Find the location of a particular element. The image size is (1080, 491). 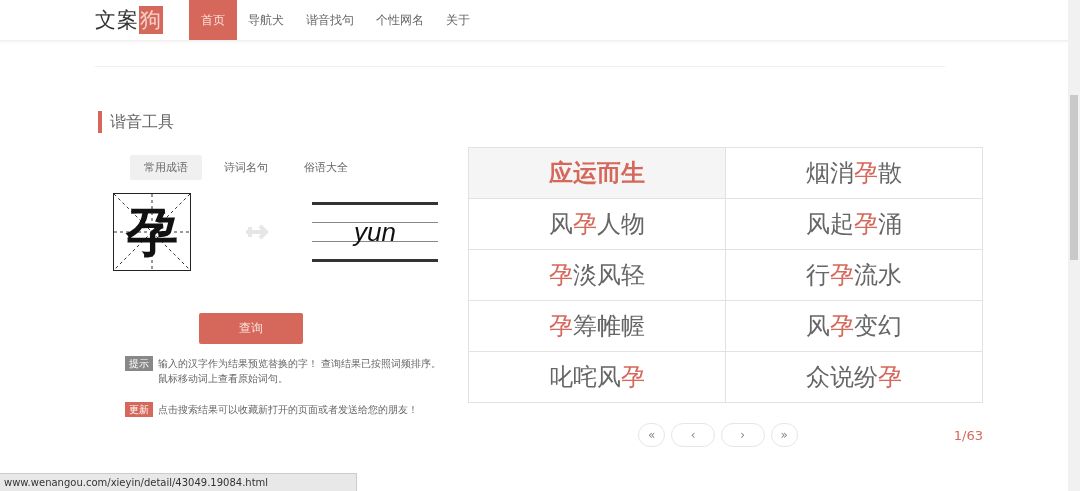

previous-page-button: ‹ is located at coordinates (693, 435).